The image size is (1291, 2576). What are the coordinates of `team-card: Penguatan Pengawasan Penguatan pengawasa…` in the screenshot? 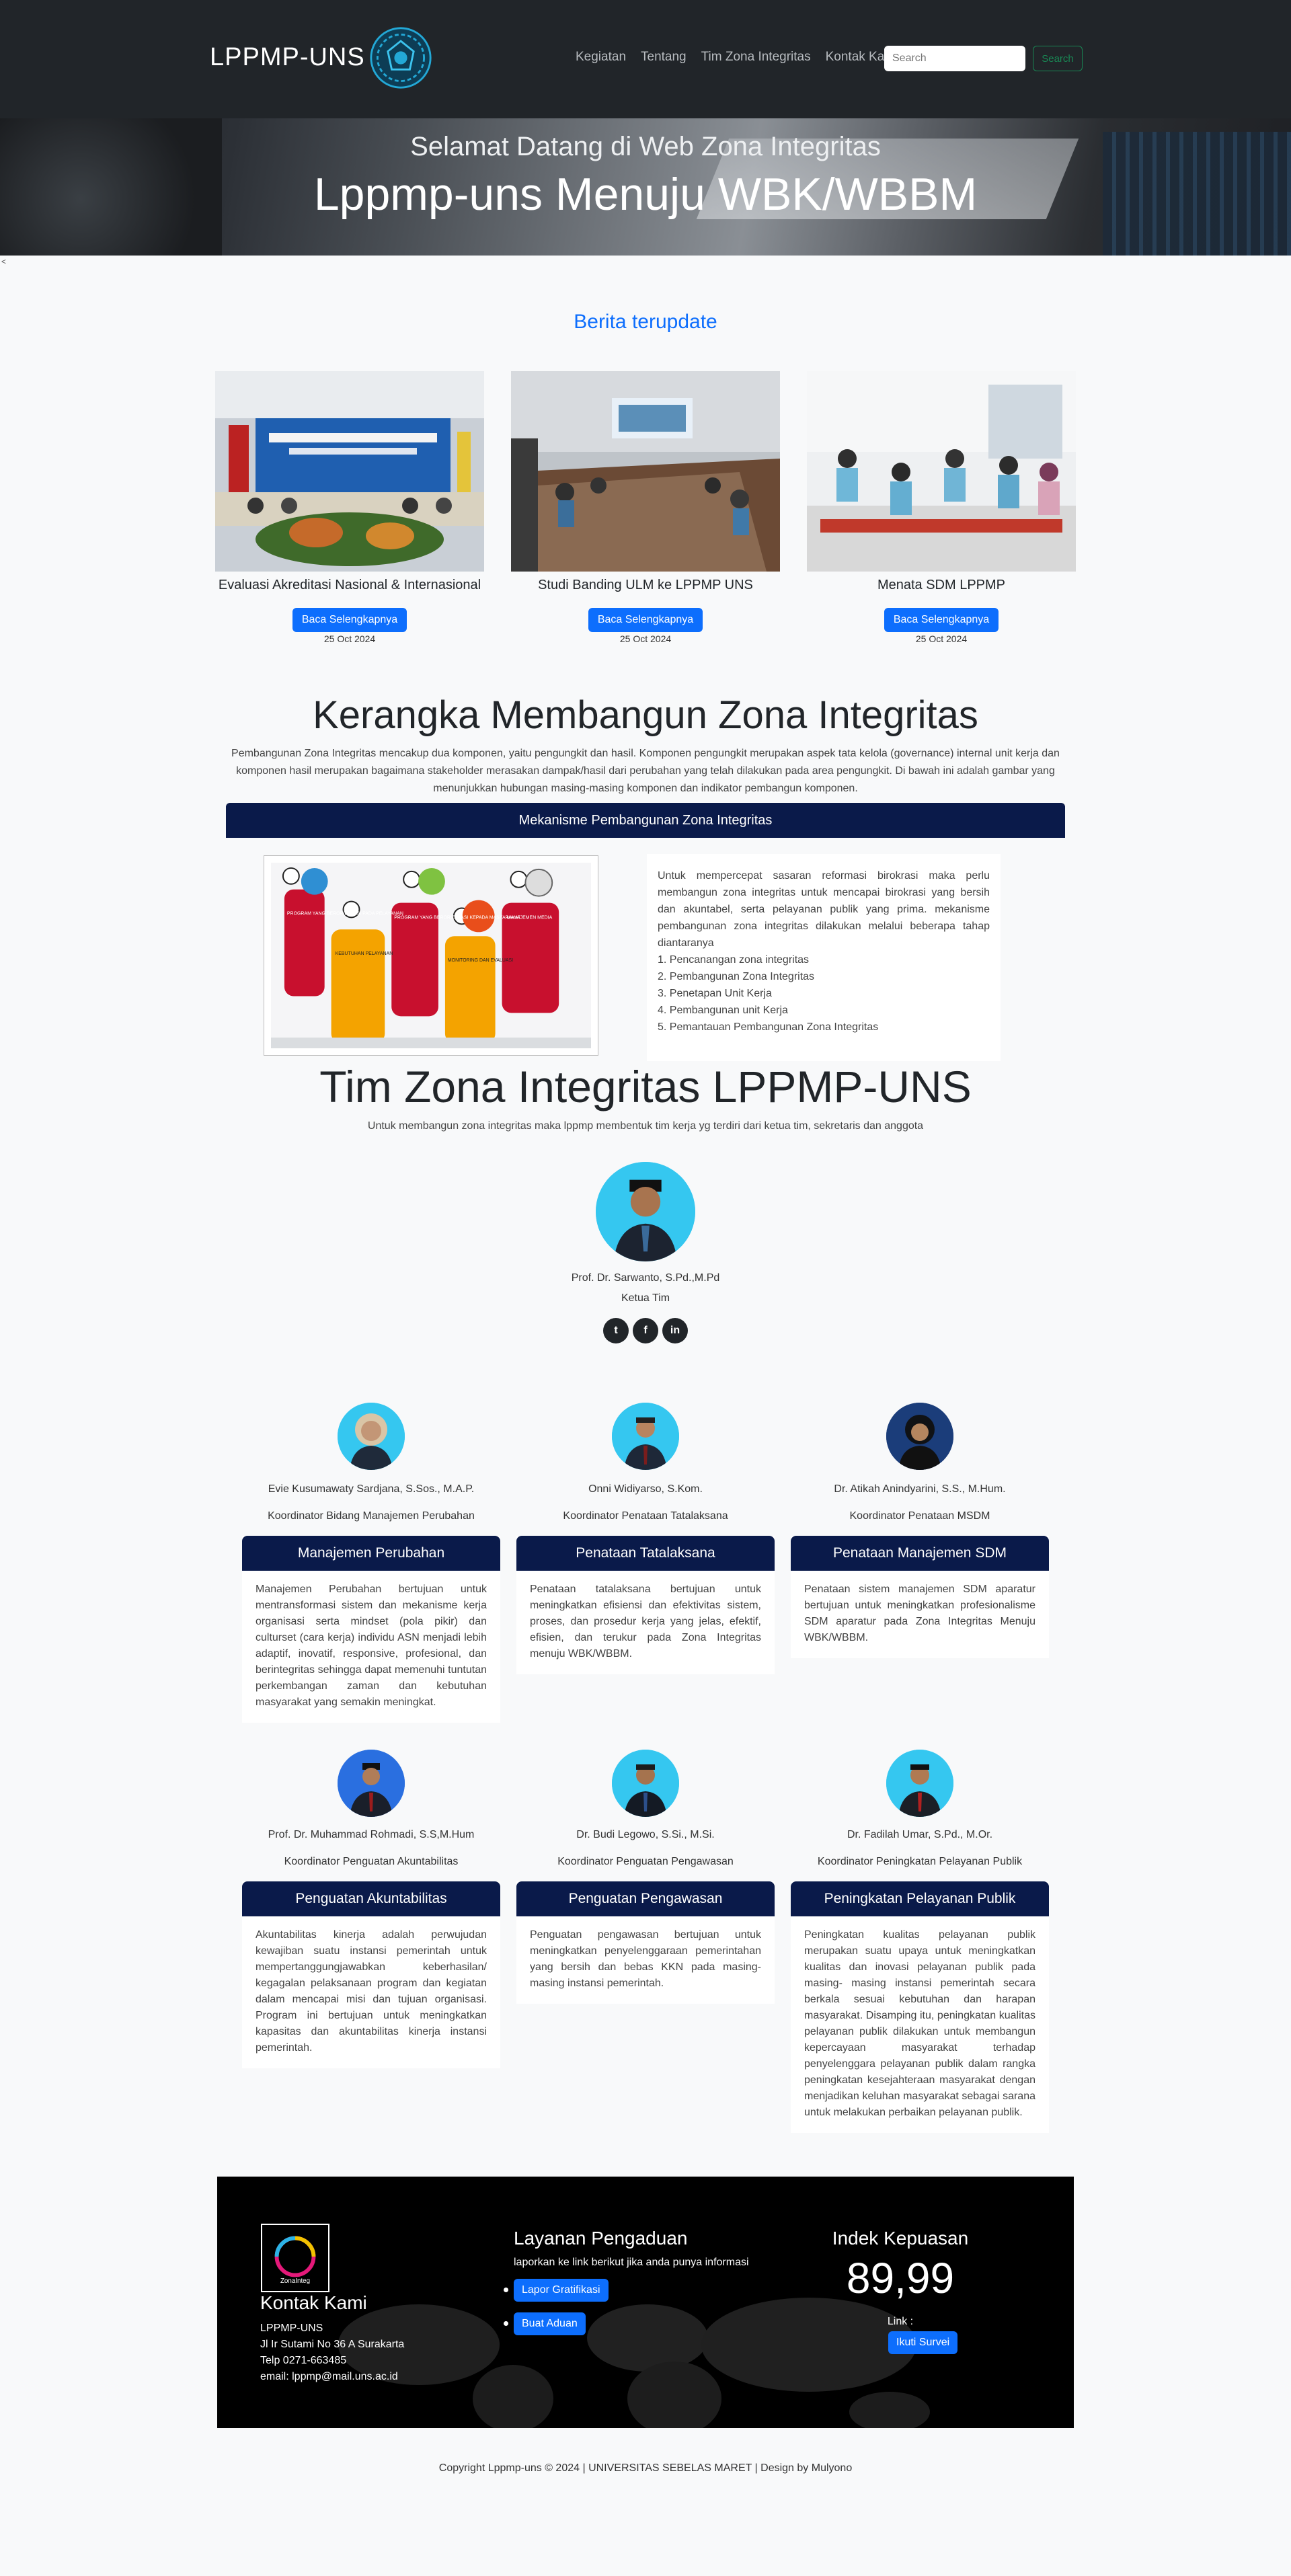 It's located at (645, 1943).